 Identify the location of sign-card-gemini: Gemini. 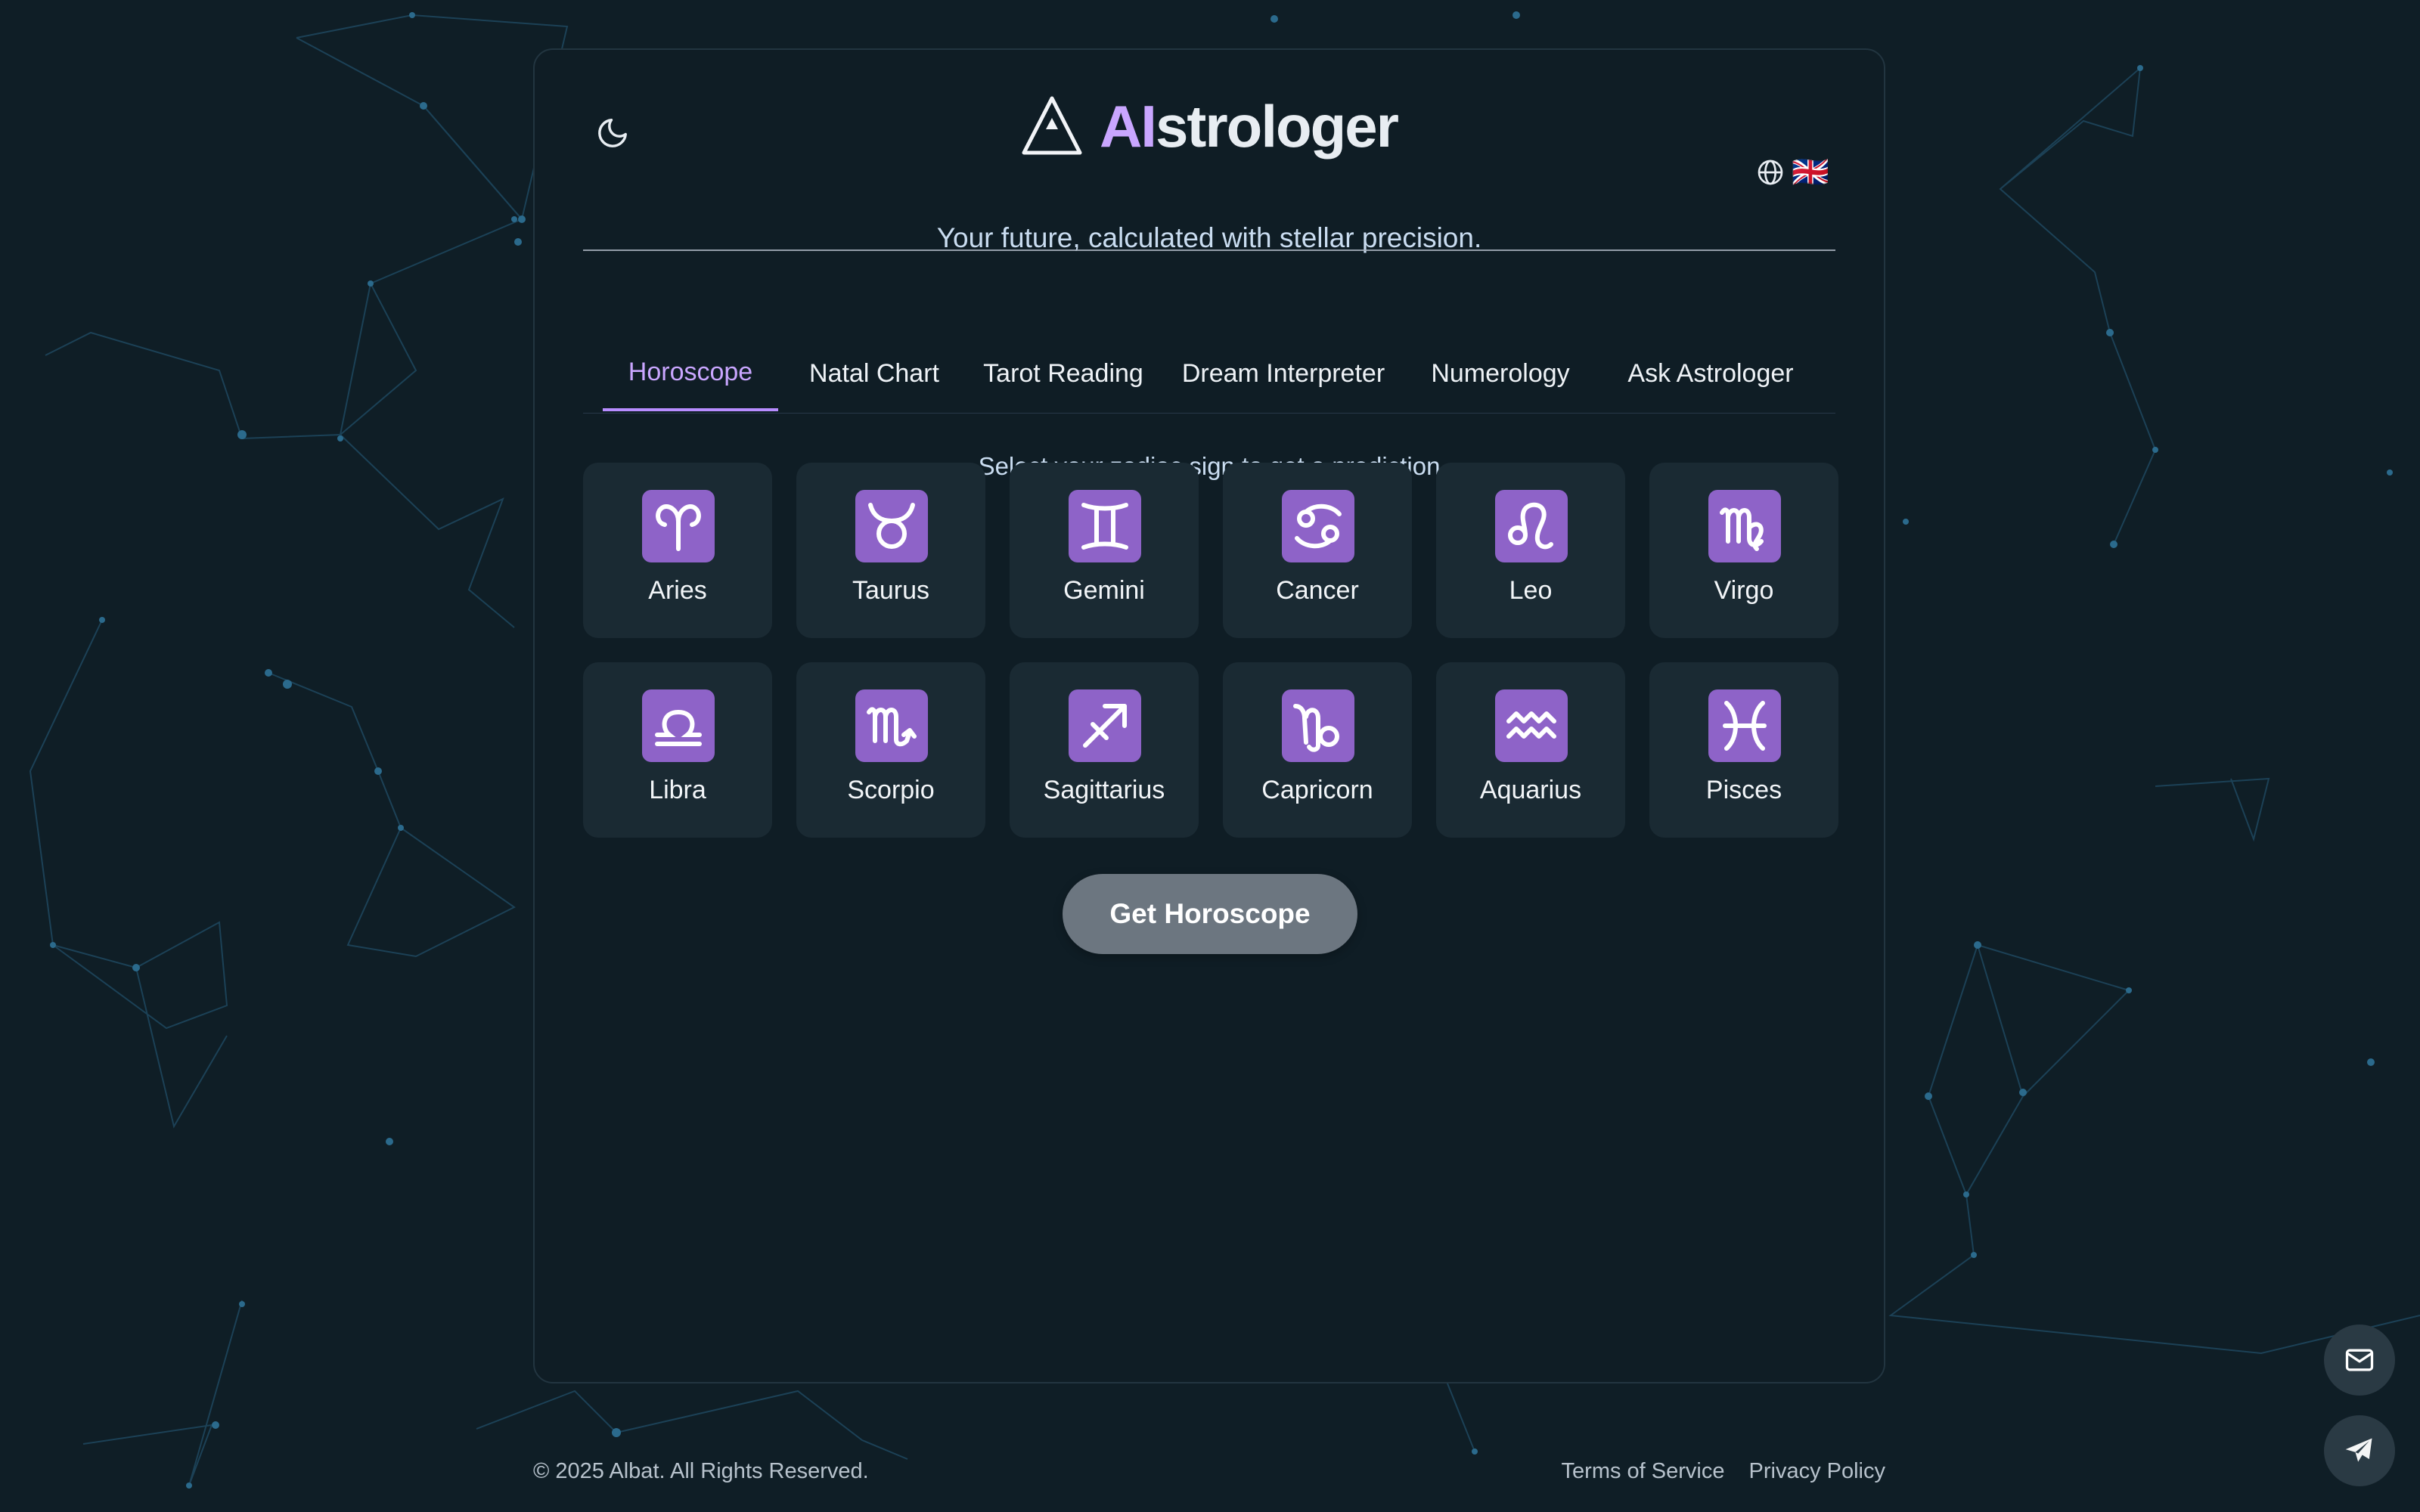
(1104, 551).